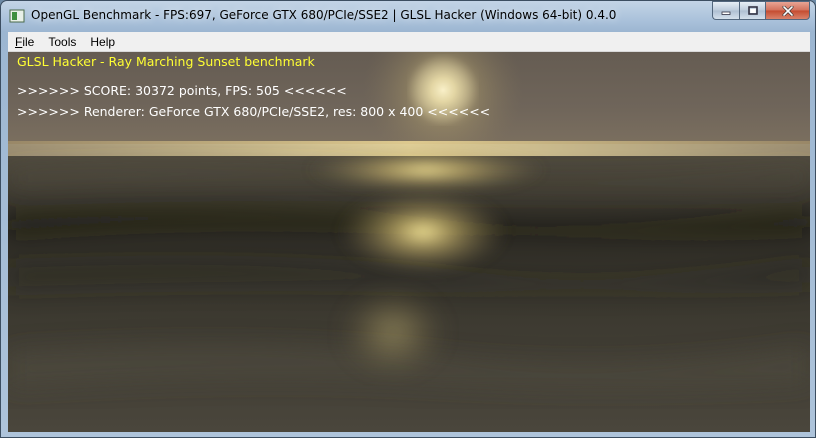 The image size is (816, 438). I want to click on menu-file: File, so click(24, 42).